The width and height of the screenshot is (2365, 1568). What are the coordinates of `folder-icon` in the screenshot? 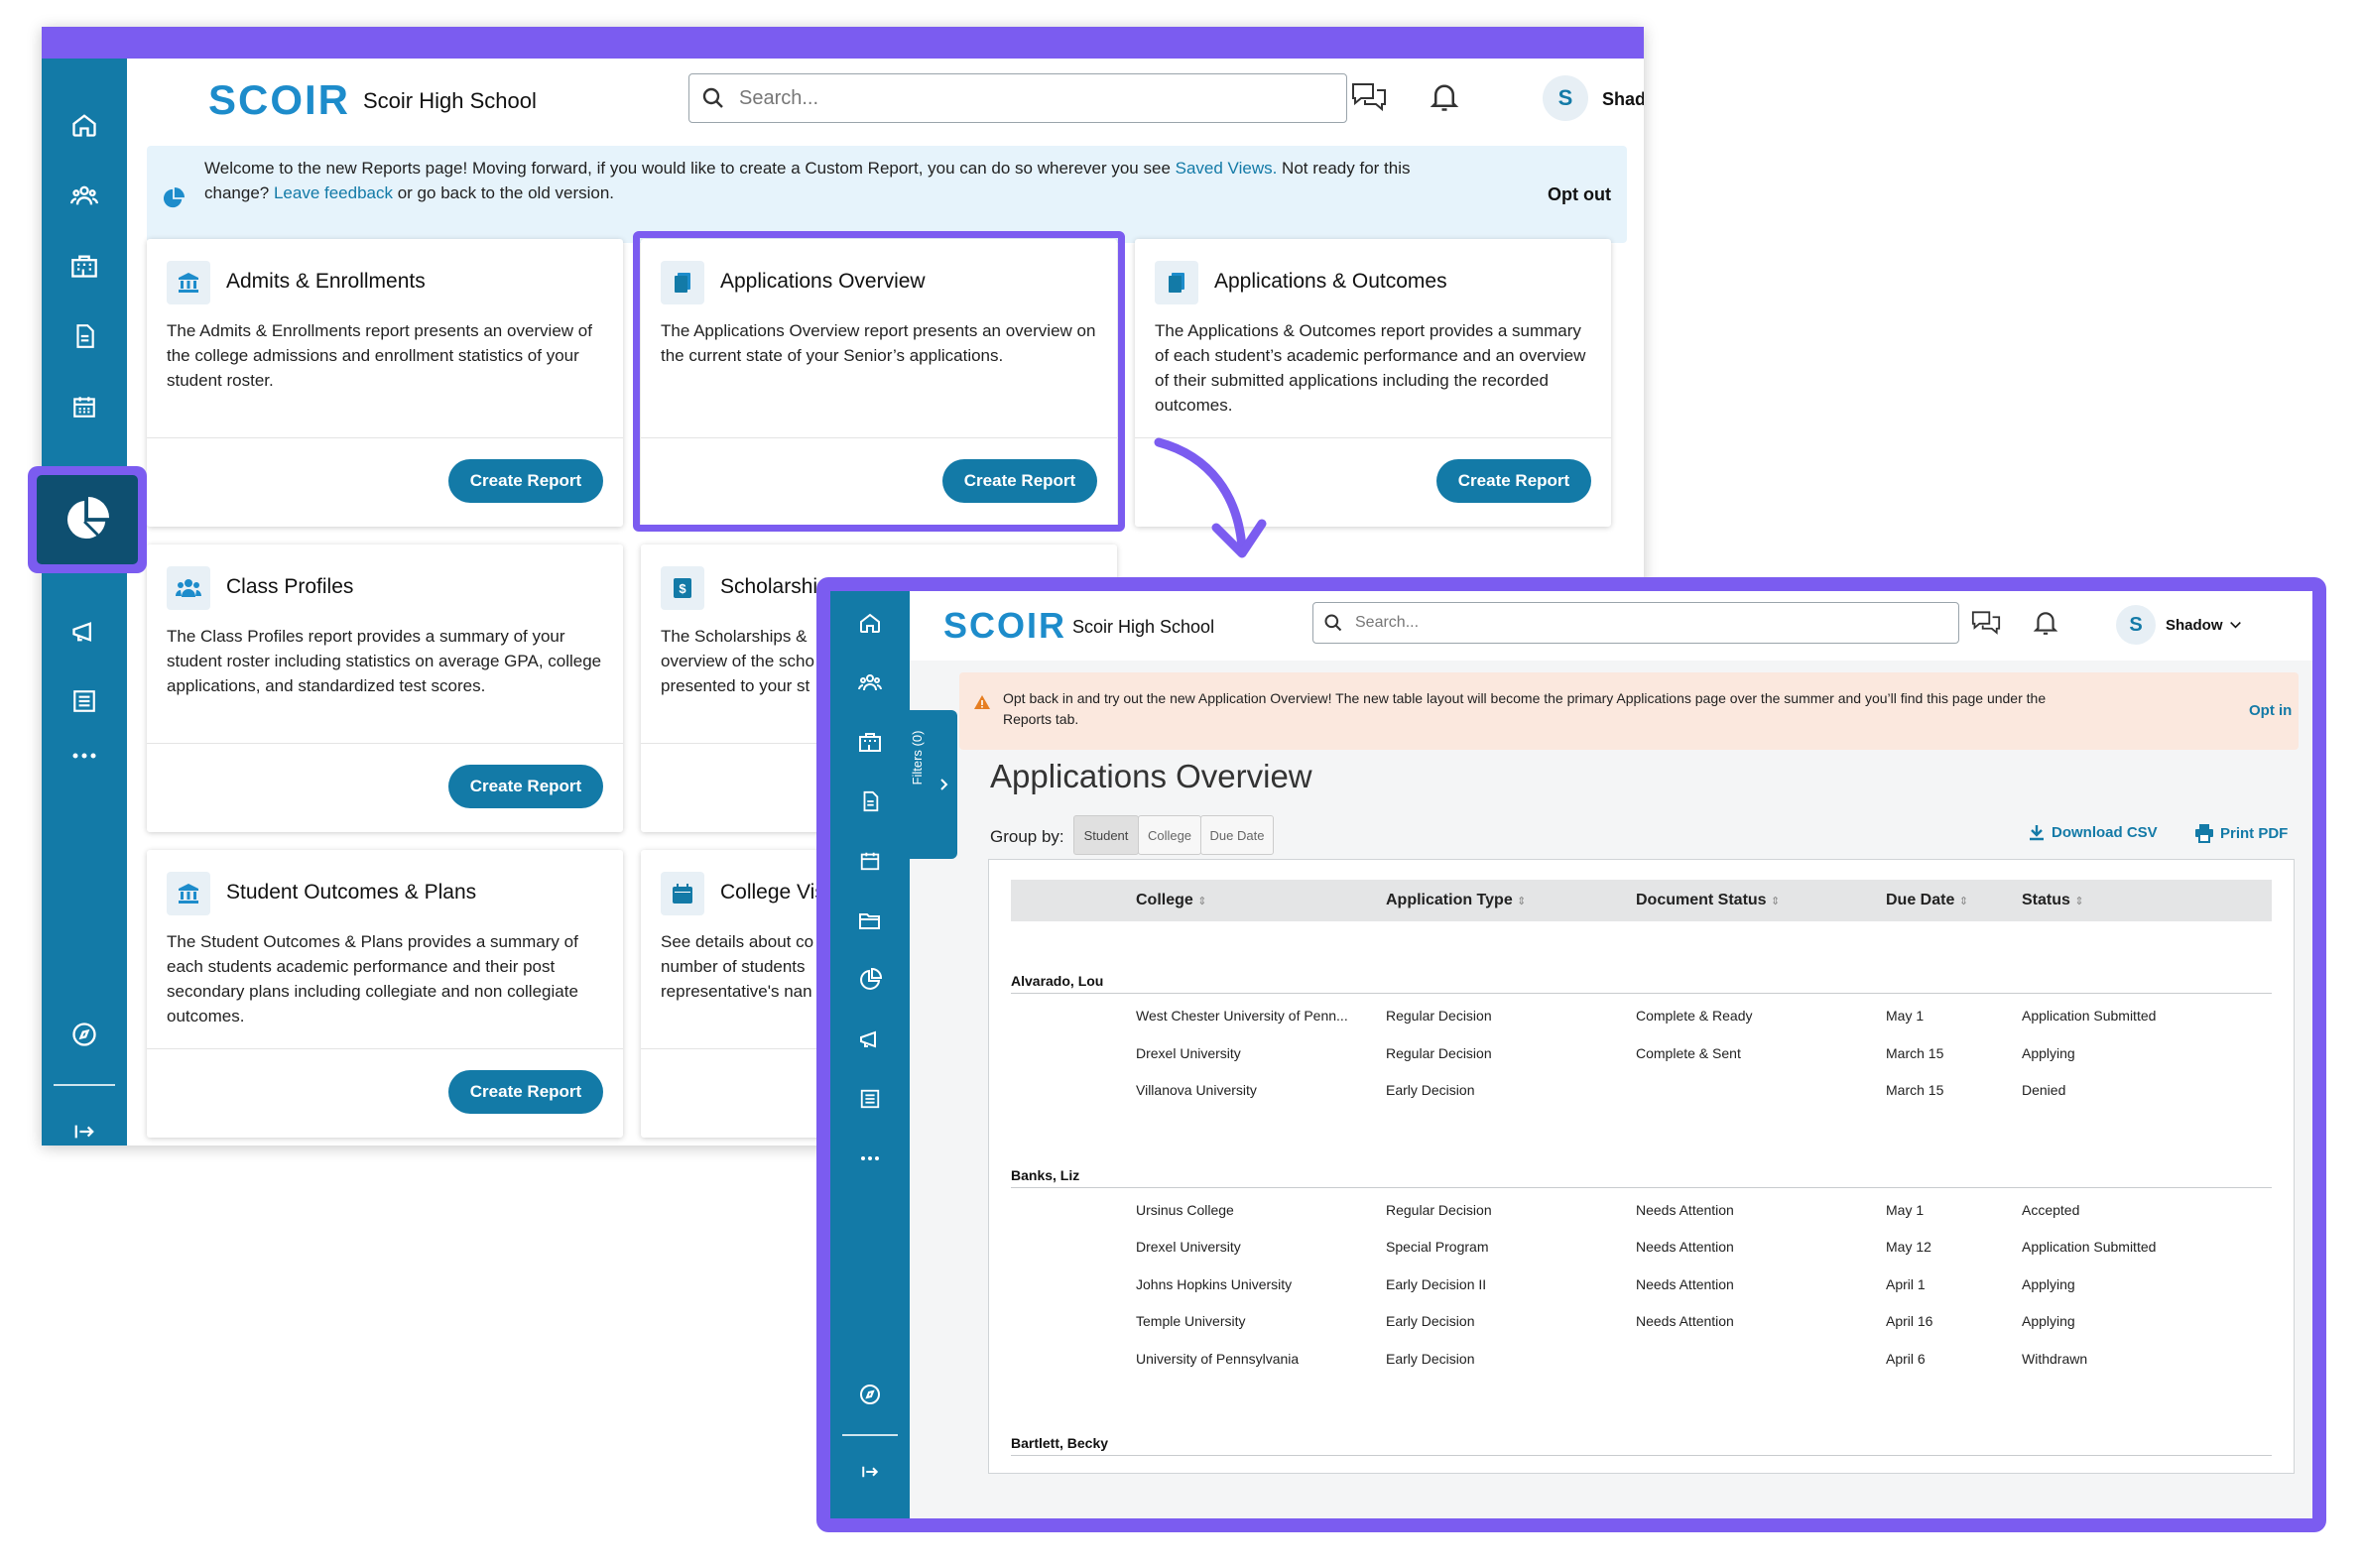 It's located at (870, 921).